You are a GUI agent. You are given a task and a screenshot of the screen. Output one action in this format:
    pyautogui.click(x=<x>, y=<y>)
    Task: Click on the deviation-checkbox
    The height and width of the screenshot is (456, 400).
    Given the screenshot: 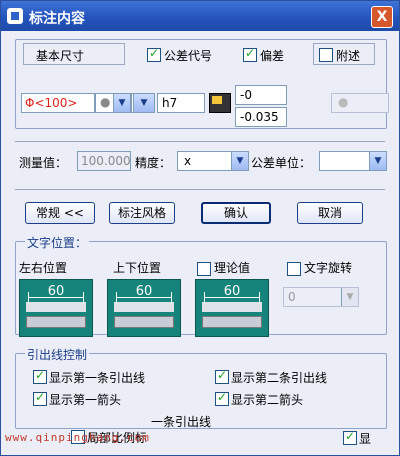 What is the action you would take?
    pyautogui.click(x=250, y=54)
    